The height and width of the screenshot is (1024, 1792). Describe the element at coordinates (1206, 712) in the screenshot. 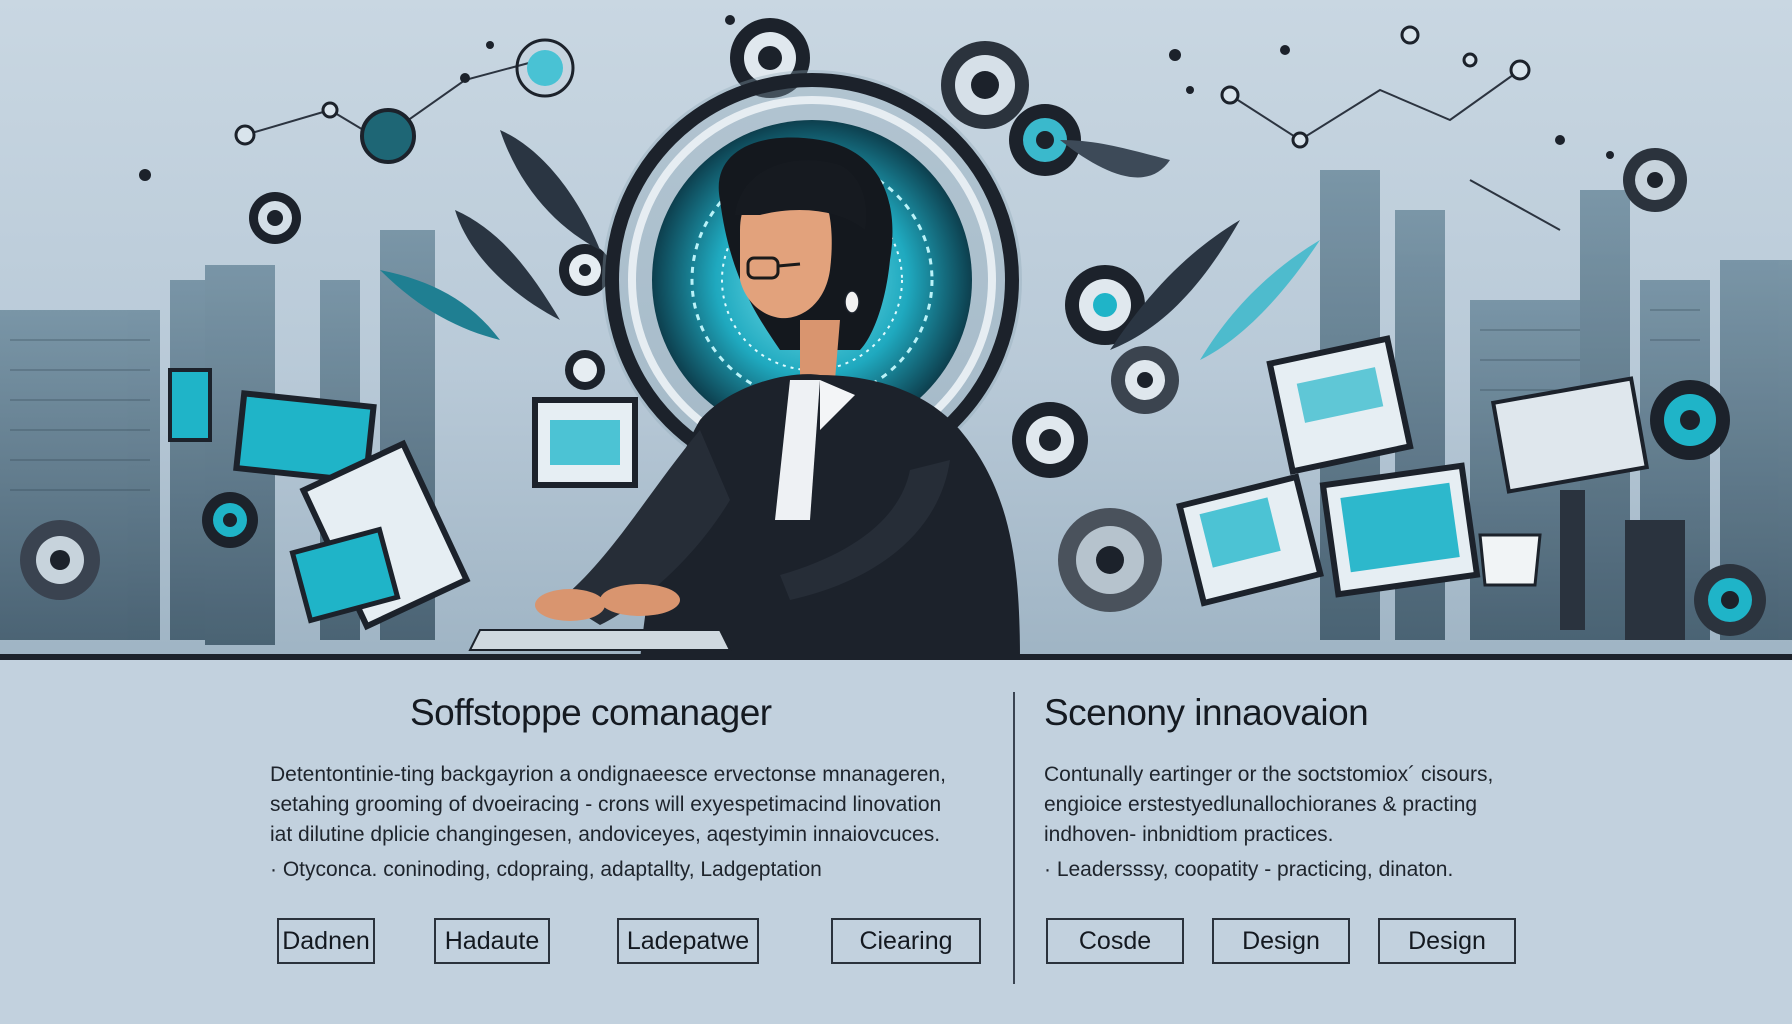

I see `right-title: Scenony innaovaion` at that location.